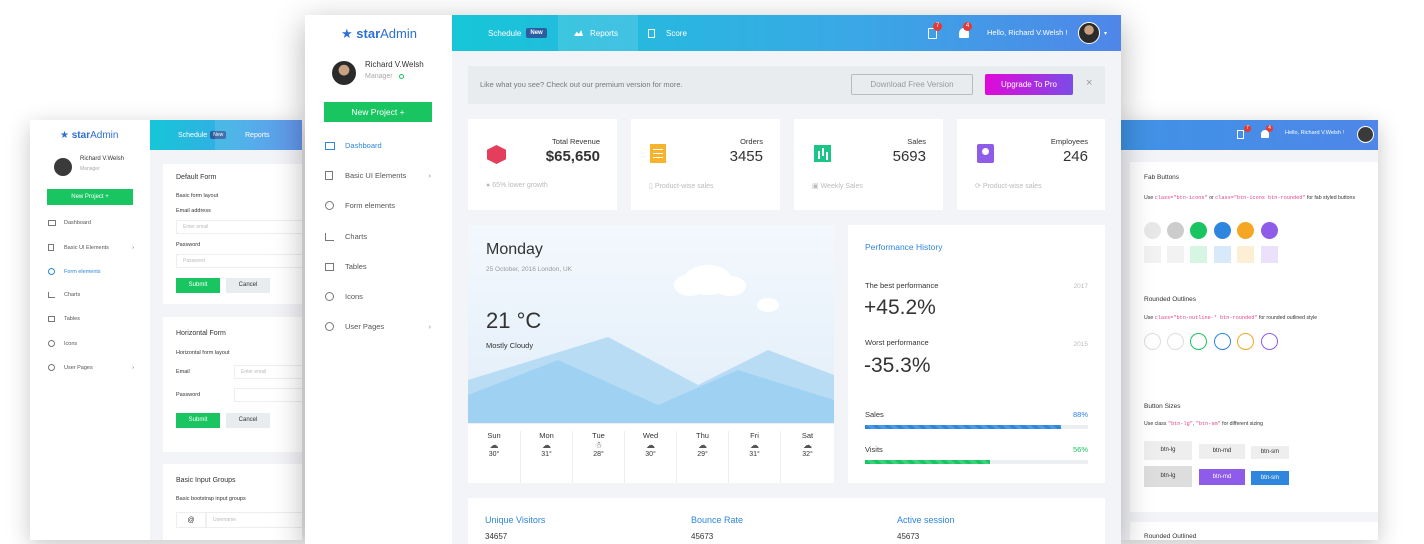 The height and width of the screenshot is (544, 1424). I want to click on profile-avatar, so click(1089, 33).